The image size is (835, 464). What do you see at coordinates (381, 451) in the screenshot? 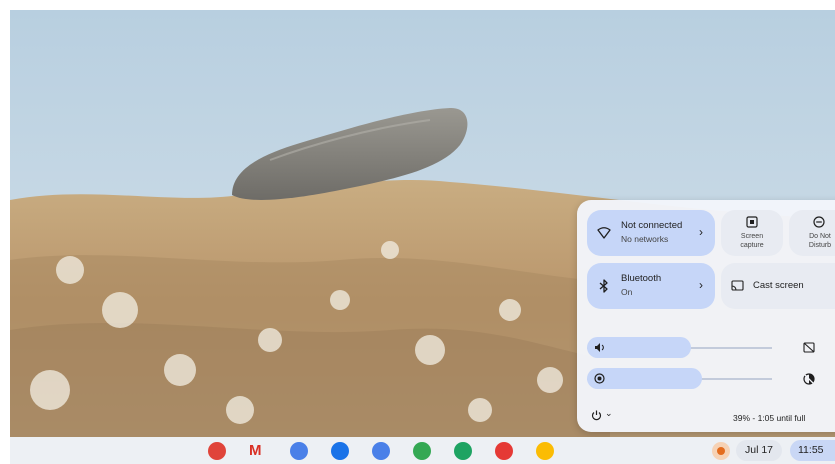
I see `messages-icon` at bounding box center [381, 451].